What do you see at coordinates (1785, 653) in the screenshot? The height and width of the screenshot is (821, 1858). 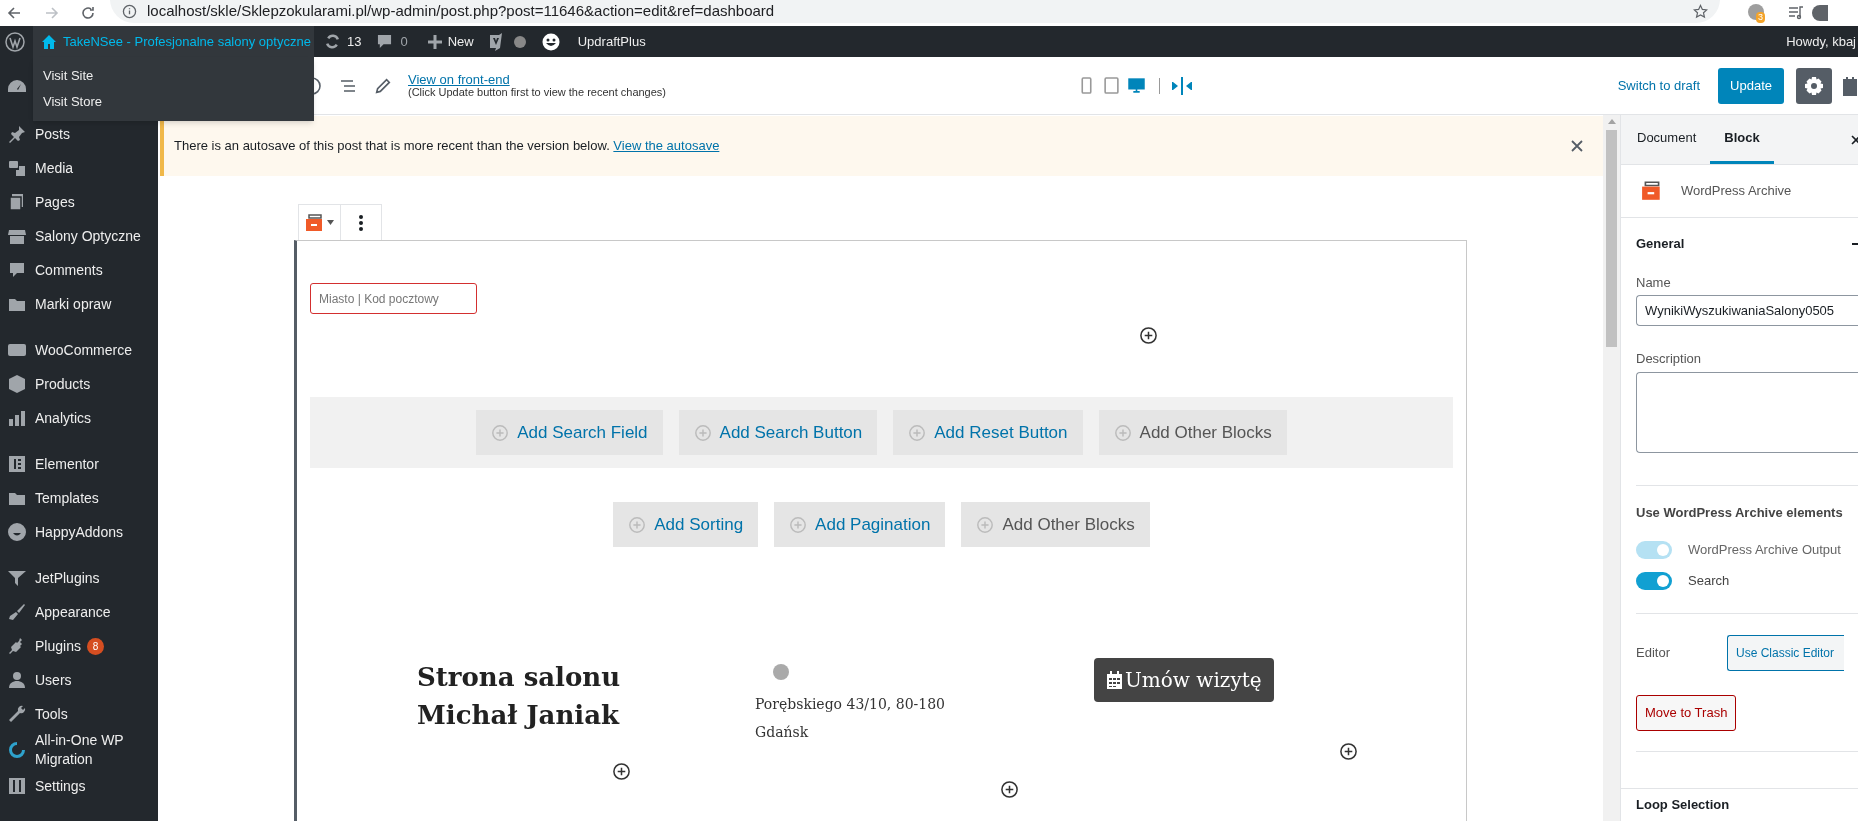 I see `use-classic-editor-button: Use Classic Editor` at bounding box center [1785, 653].